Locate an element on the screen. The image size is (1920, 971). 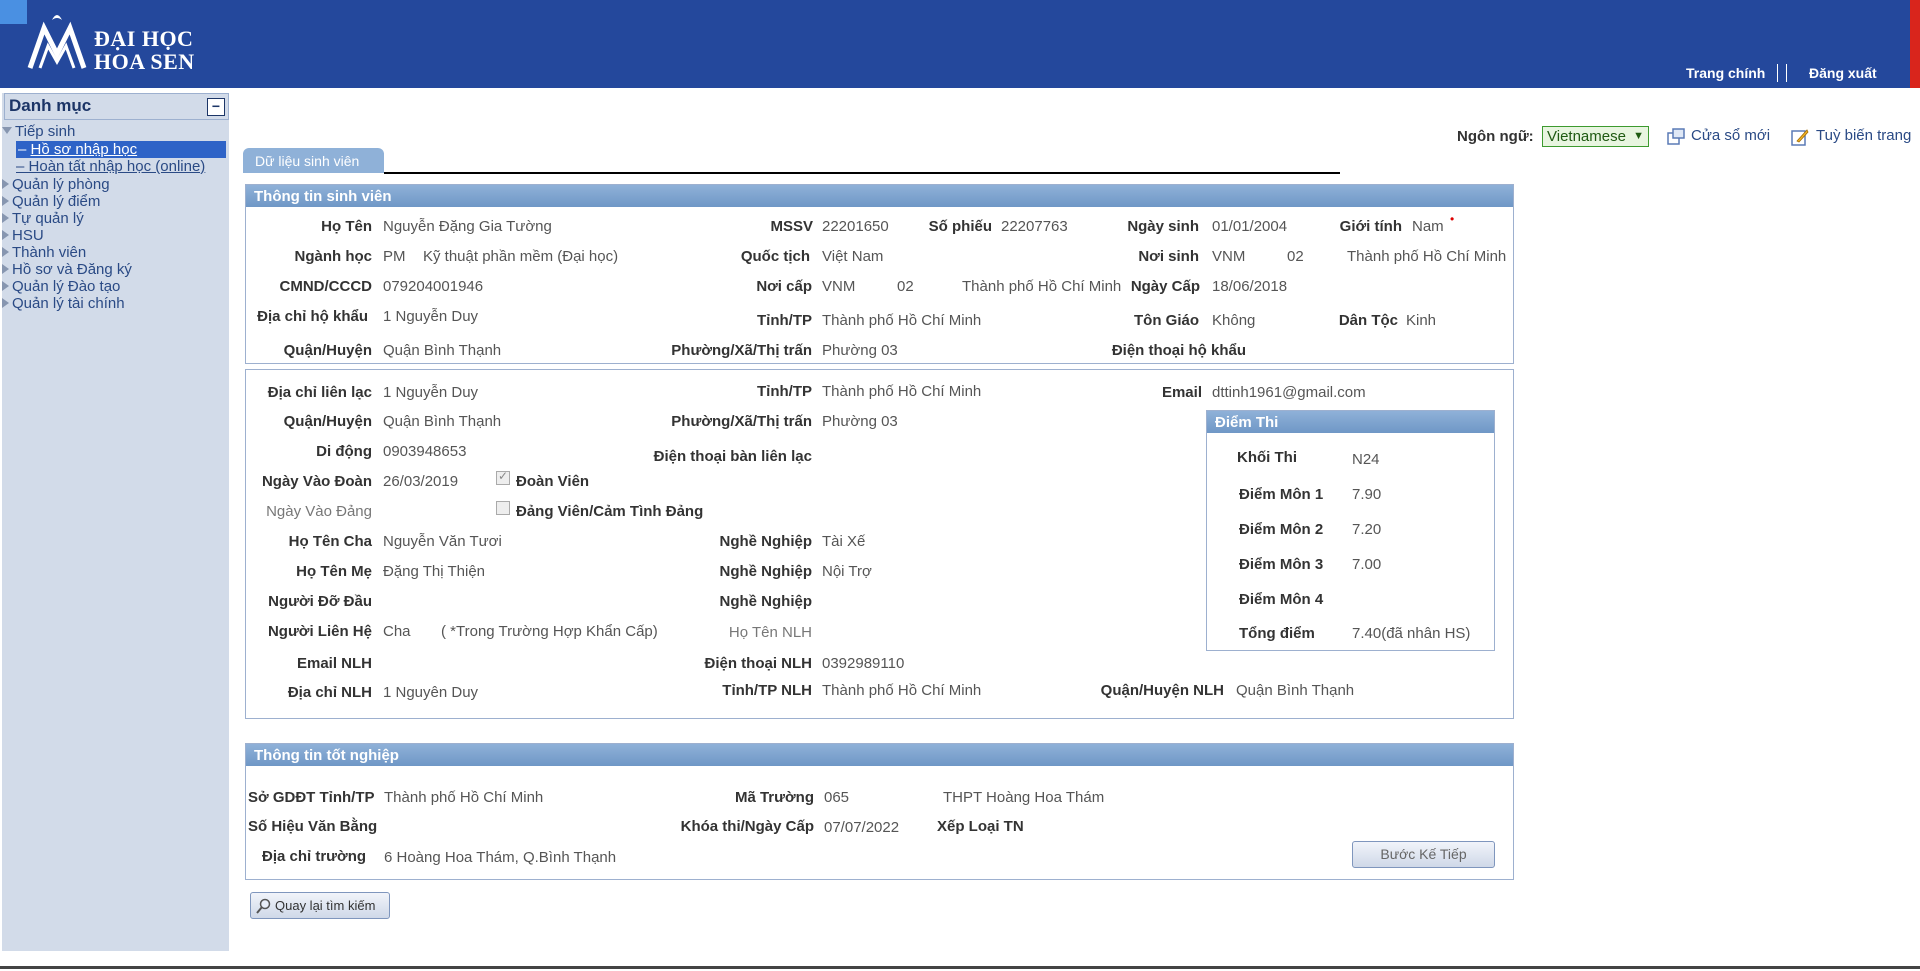
sidebar-item-tiep-sinh: Tiếp sinh is located at coordinates (38, 131).